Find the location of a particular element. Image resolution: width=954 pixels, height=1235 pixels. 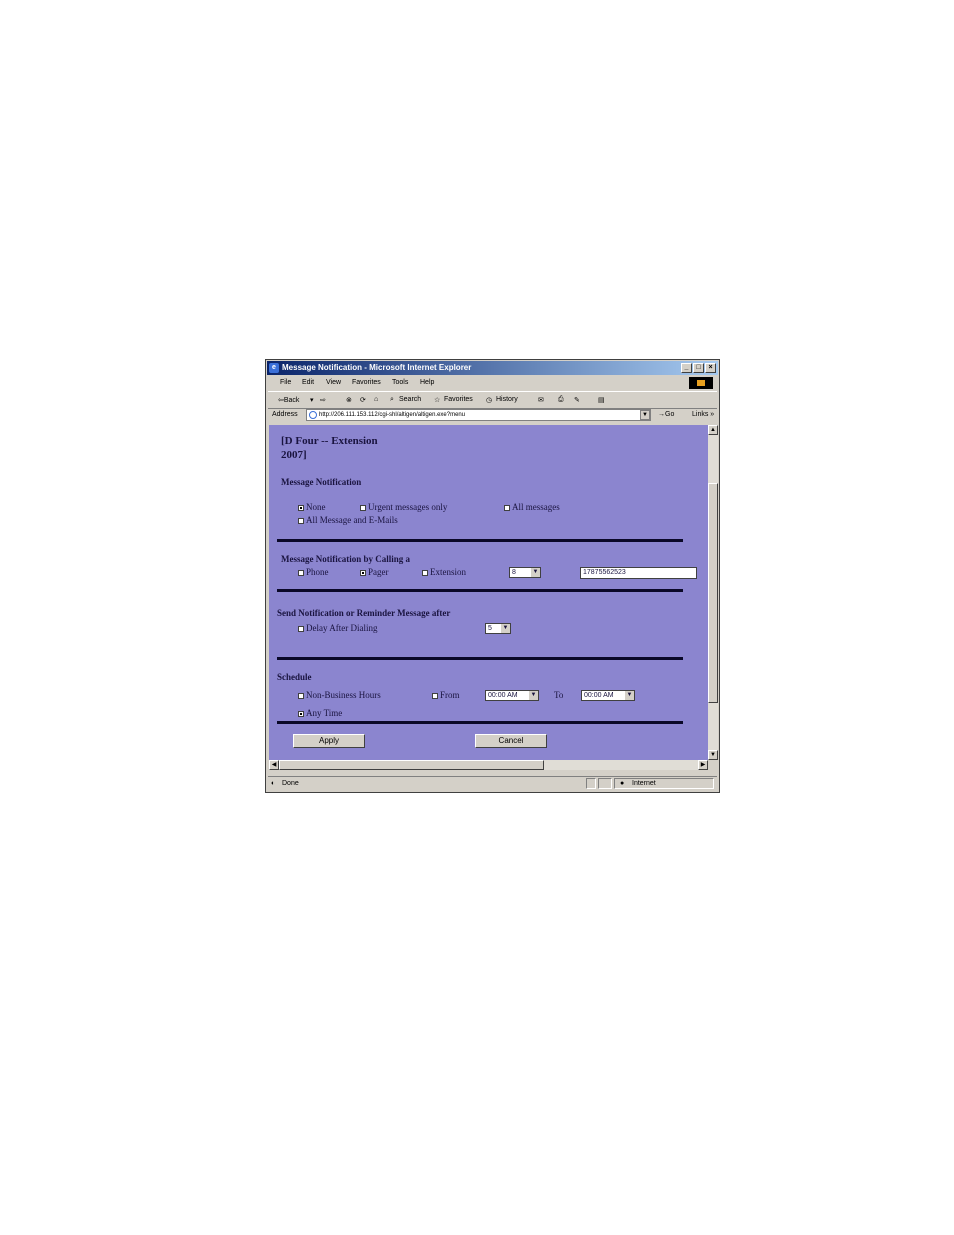

discuss-icon: ▤ is located at coordinates (601, 400).